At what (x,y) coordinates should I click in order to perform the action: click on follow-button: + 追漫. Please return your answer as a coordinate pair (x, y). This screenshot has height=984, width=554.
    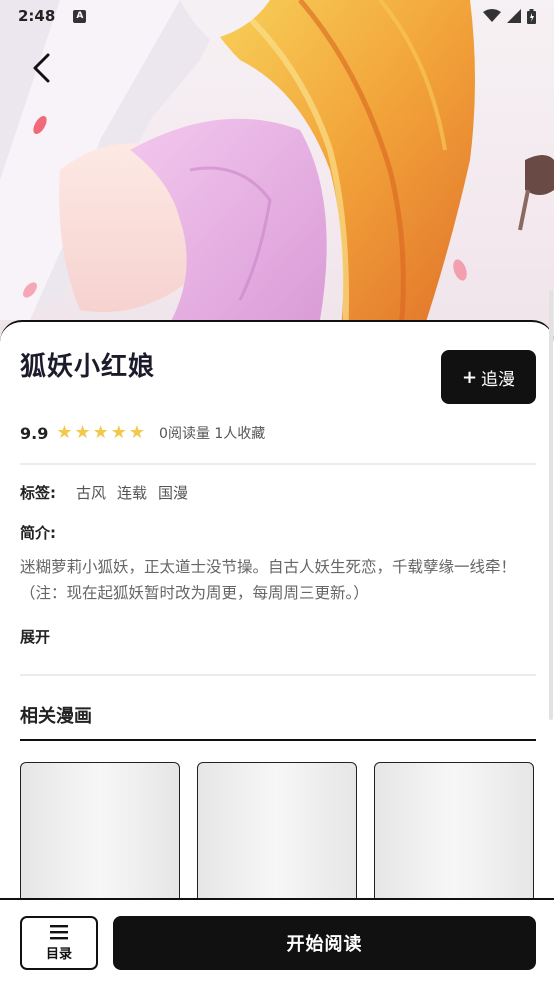
    Looking at the image, I should click on (488, 377).